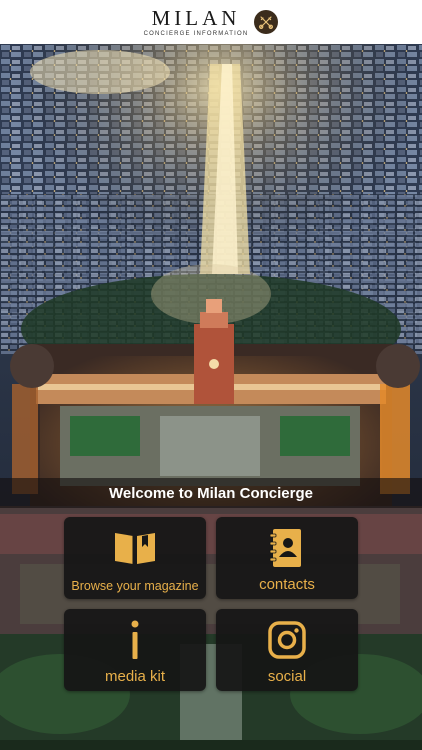  I want to click on social-label: social, so click(287, 676).